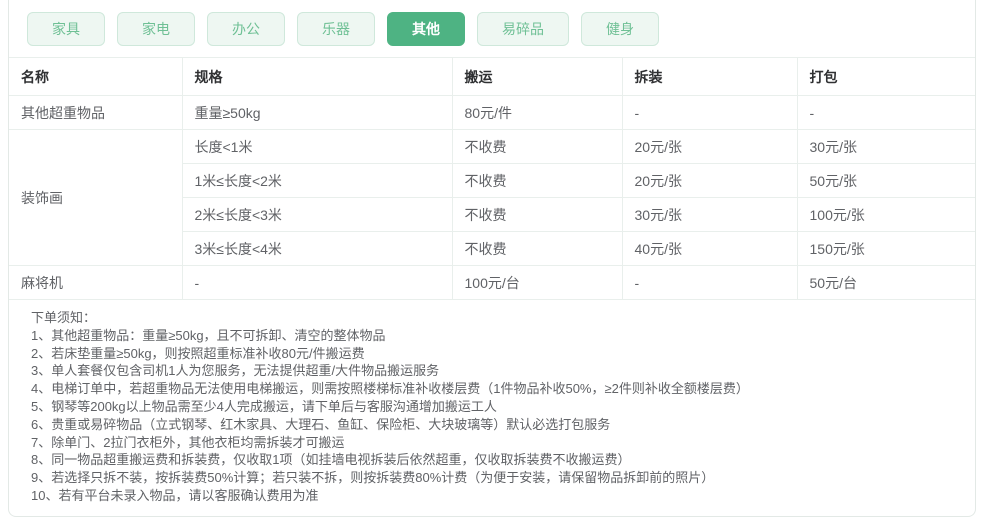 The height and width of the screenshot is (528, 985). I want to click on table-row: 其他超重物品 重量≥50kg 80元/件 - -, so click(492, 112).